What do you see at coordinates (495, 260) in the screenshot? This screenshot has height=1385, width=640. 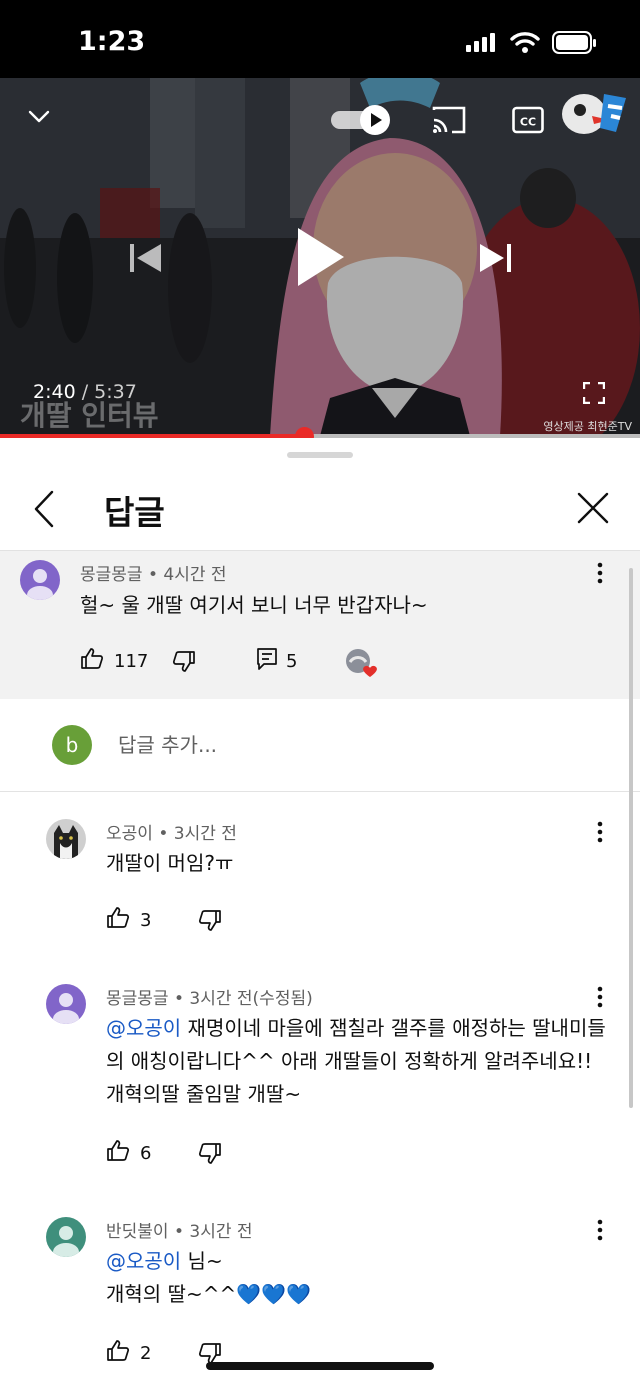 I see `next-video-icon` at bounding box center [495, 260].